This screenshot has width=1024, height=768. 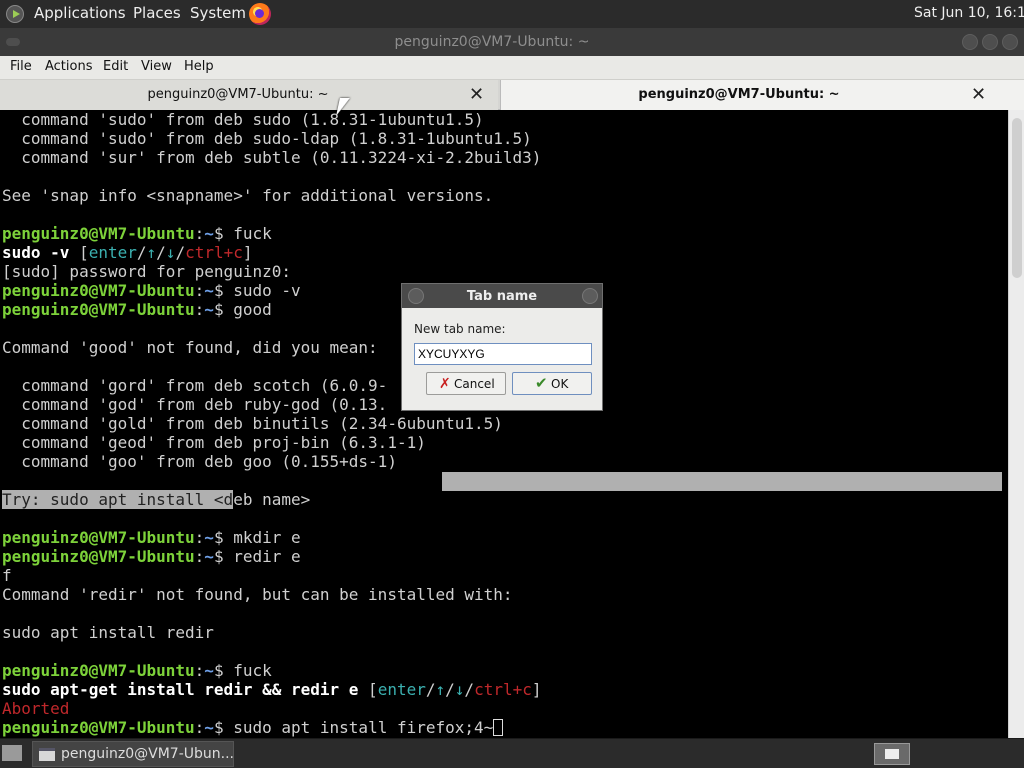 What do you see at coordinates (21, 66) in the screenshot?
I see `menu-file: File` at bounding box center [21, 66].